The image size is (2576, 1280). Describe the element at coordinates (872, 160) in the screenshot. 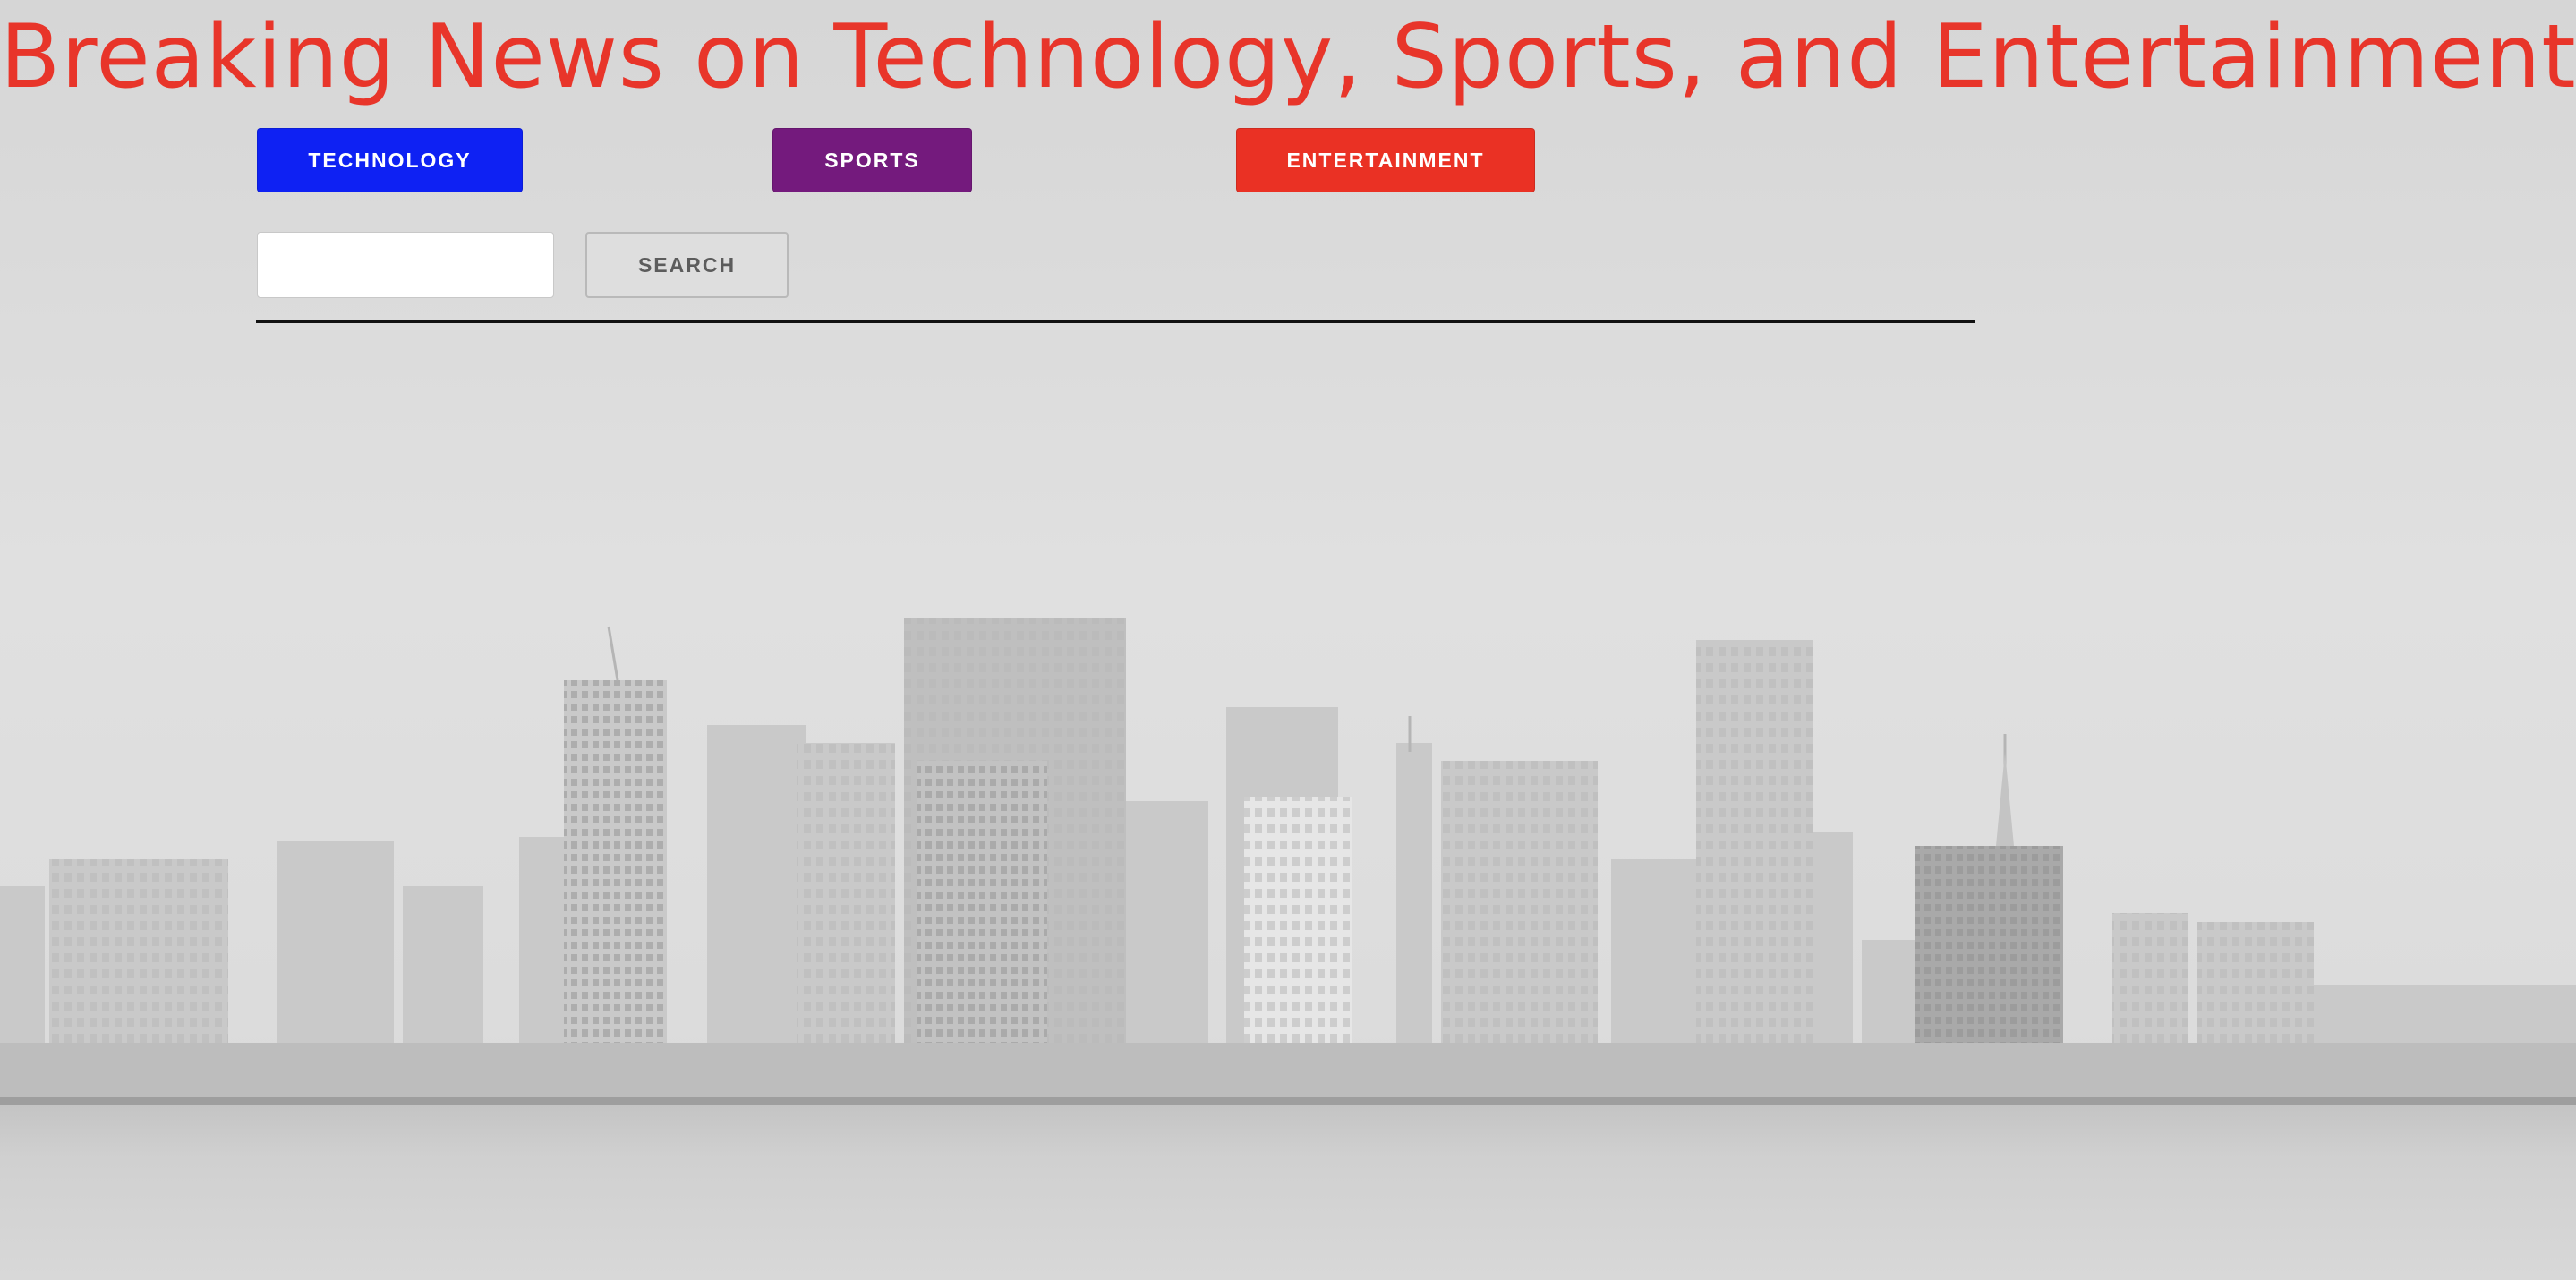

I see `sports-button: SPORTS` at that location.